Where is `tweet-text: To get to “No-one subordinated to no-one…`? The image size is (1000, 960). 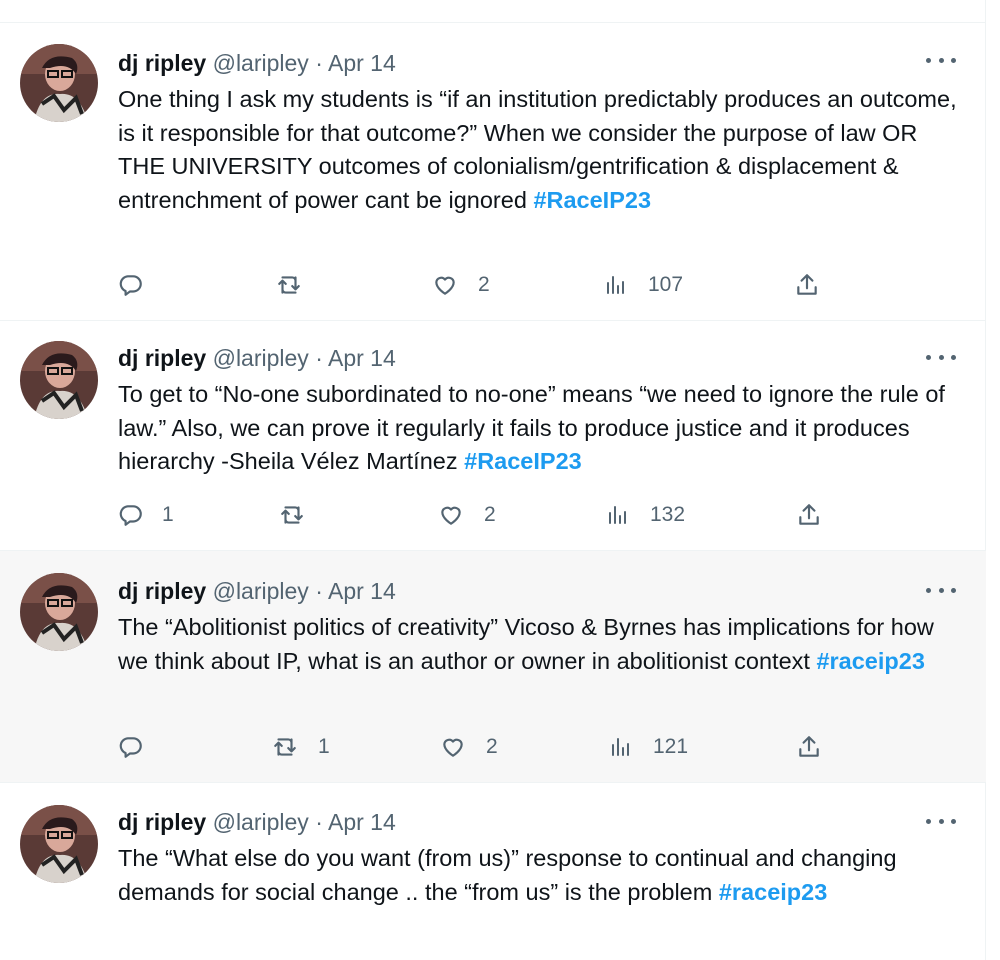
tweet-text: To get to “No-one subordinated to no-one… is located at coordinates (538, 428).